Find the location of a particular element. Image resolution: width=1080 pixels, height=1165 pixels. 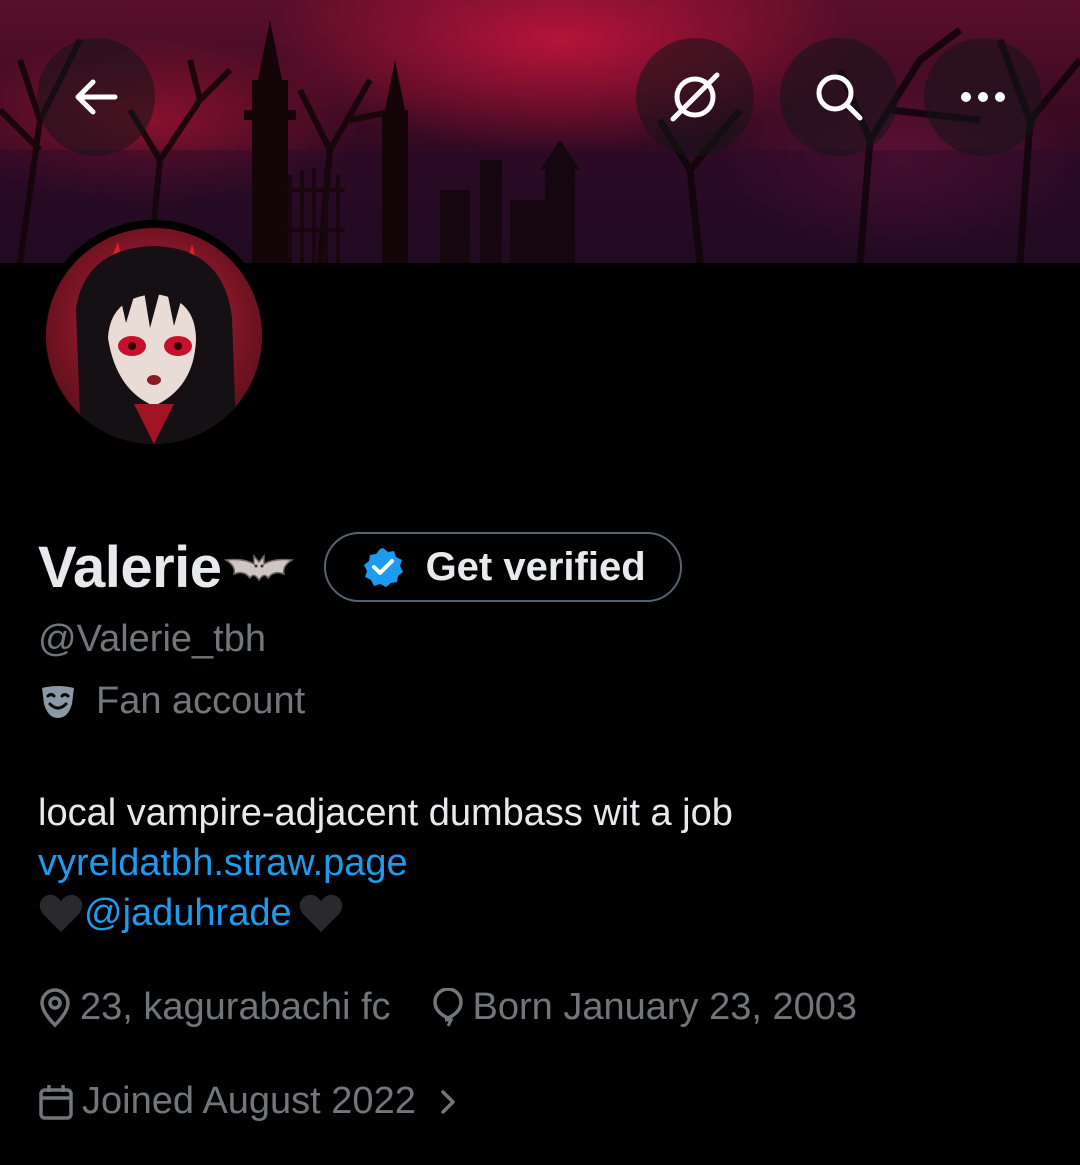

get-verified-label: Get verified is located at coordinates (535, 566).